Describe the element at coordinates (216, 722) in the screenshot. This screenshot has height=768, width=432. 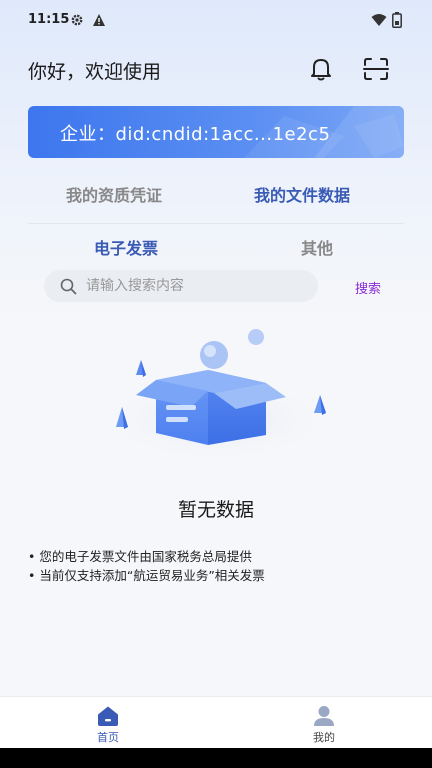
I see `bottom-nav: 首页 我的` at that location.